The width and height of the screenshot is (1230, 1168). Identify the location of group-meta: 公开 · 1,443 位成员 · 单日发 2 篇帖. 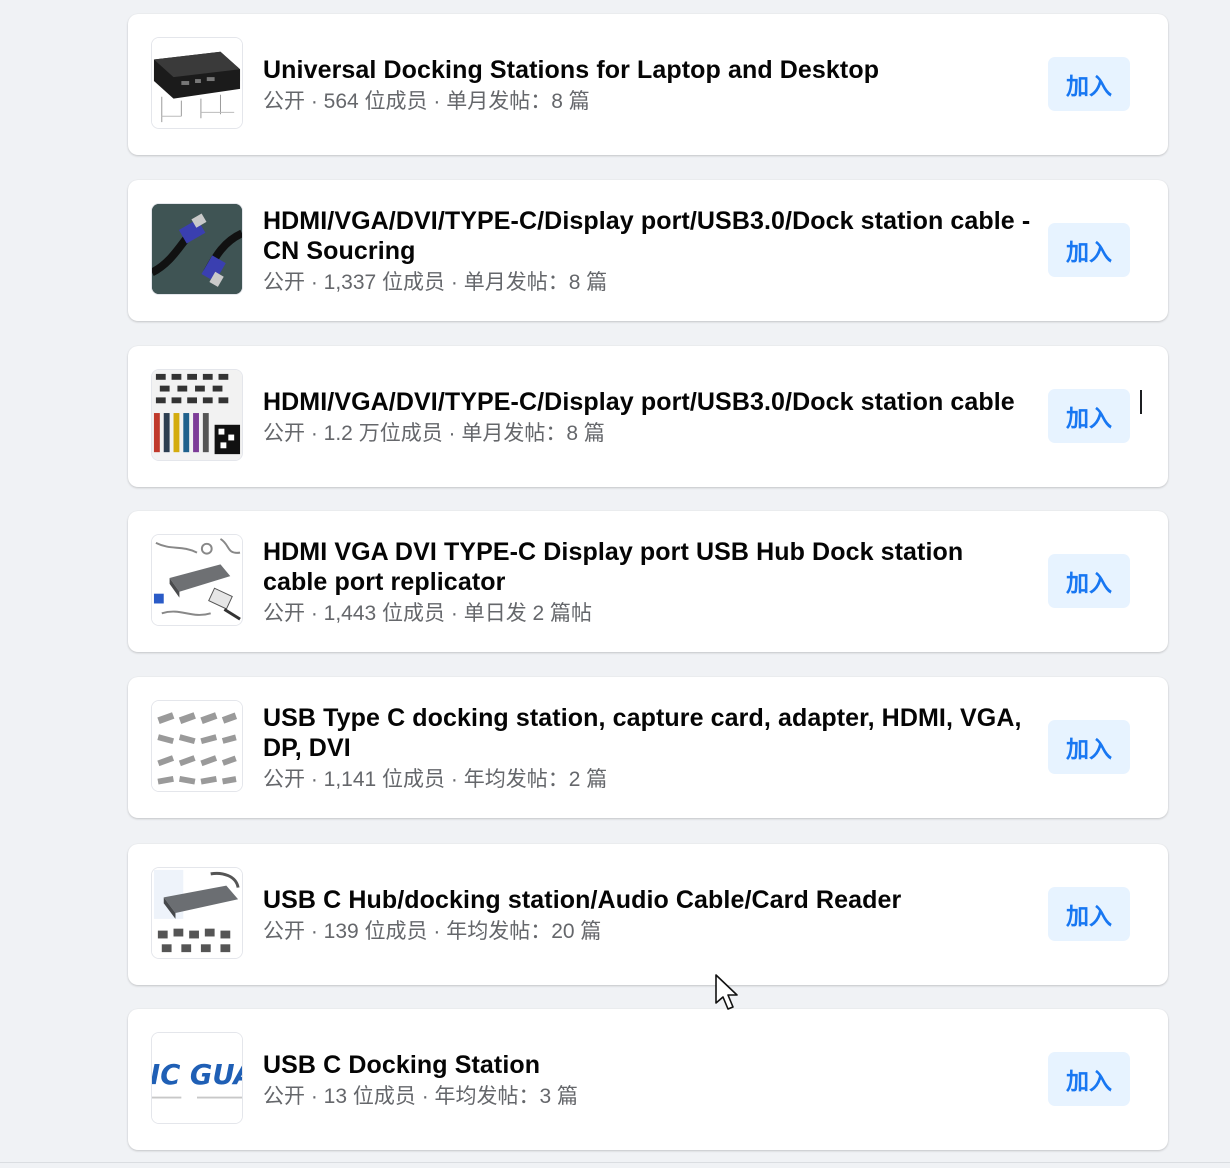
(428, 613).